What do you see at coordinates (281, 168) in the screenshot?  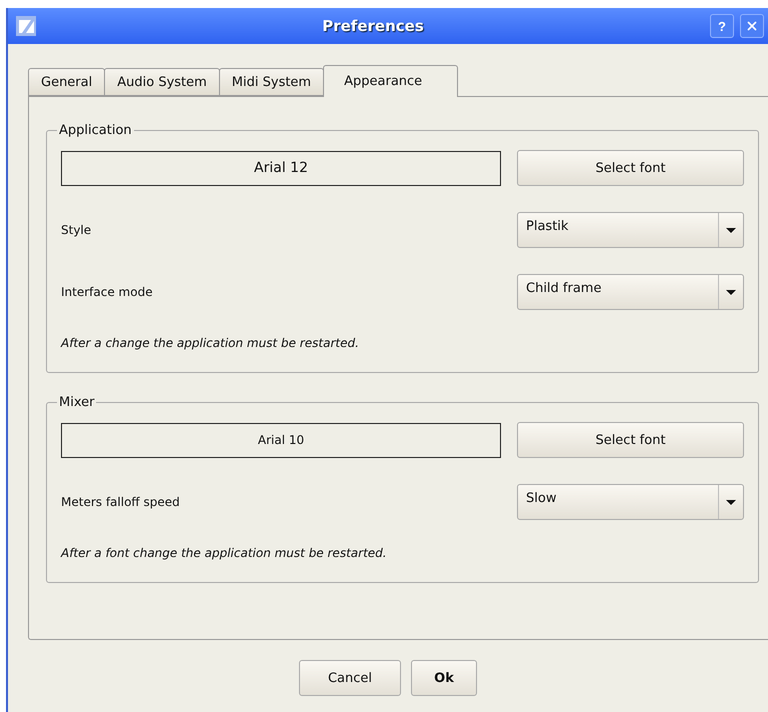 I see `font-display: Arial 12` at bounding box center [281, 168].